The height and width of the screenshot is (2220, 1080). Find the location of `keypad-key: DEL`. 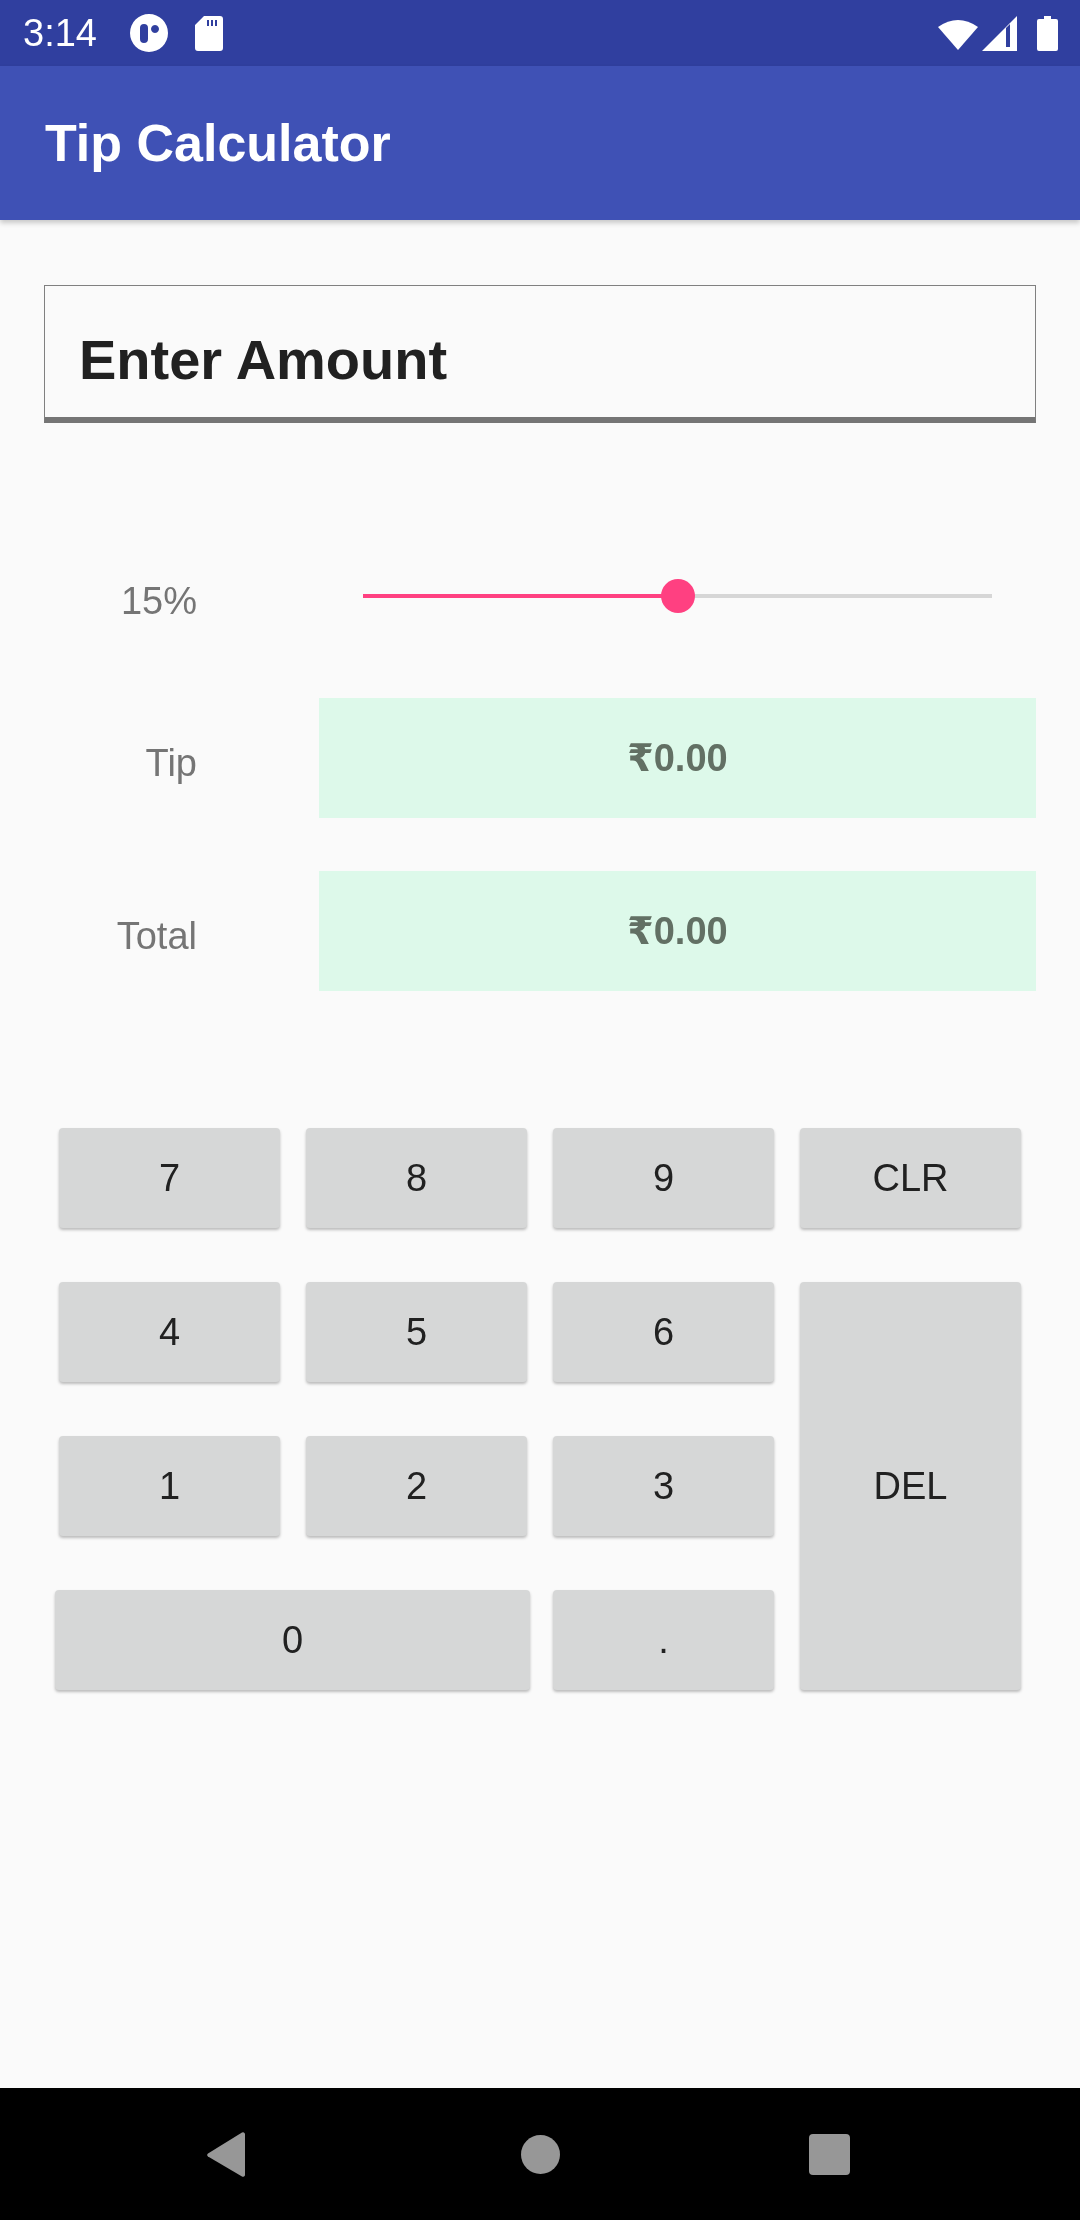

keypad-key: DEL is located at coordinates (910, 1486).